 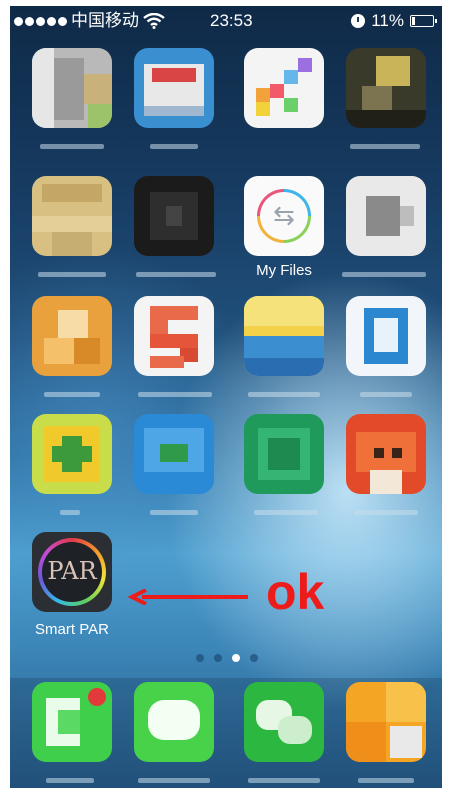 I want to click on carrier-name: 中国移动, so click(x=105, y=20).